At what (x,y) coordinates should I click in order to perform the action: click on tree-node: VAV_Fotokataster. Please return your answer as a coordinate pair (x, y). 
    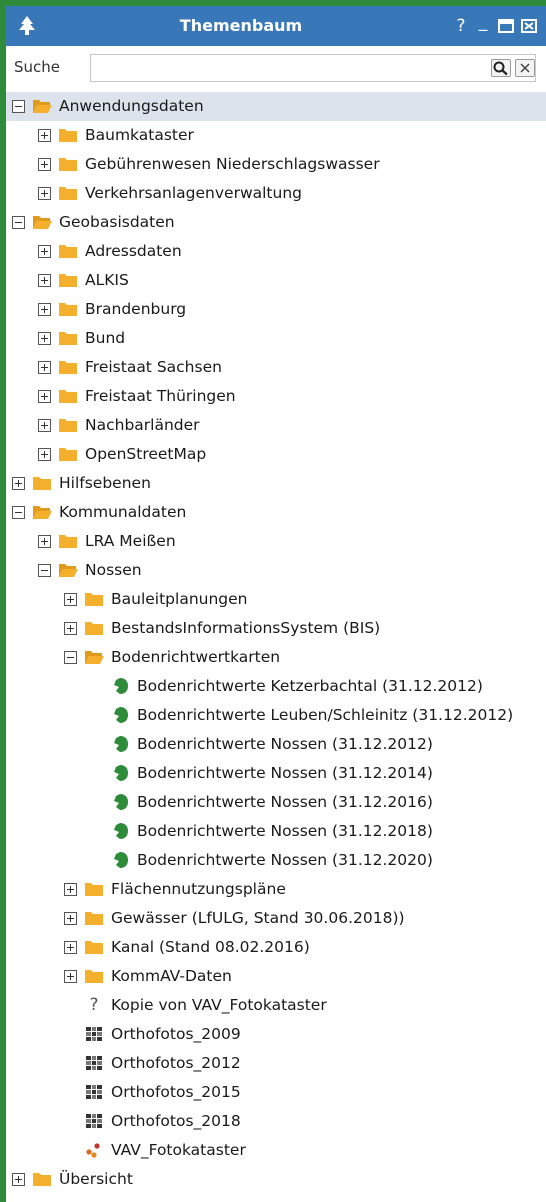
    Looking at the image, I should click on (276, 1150).